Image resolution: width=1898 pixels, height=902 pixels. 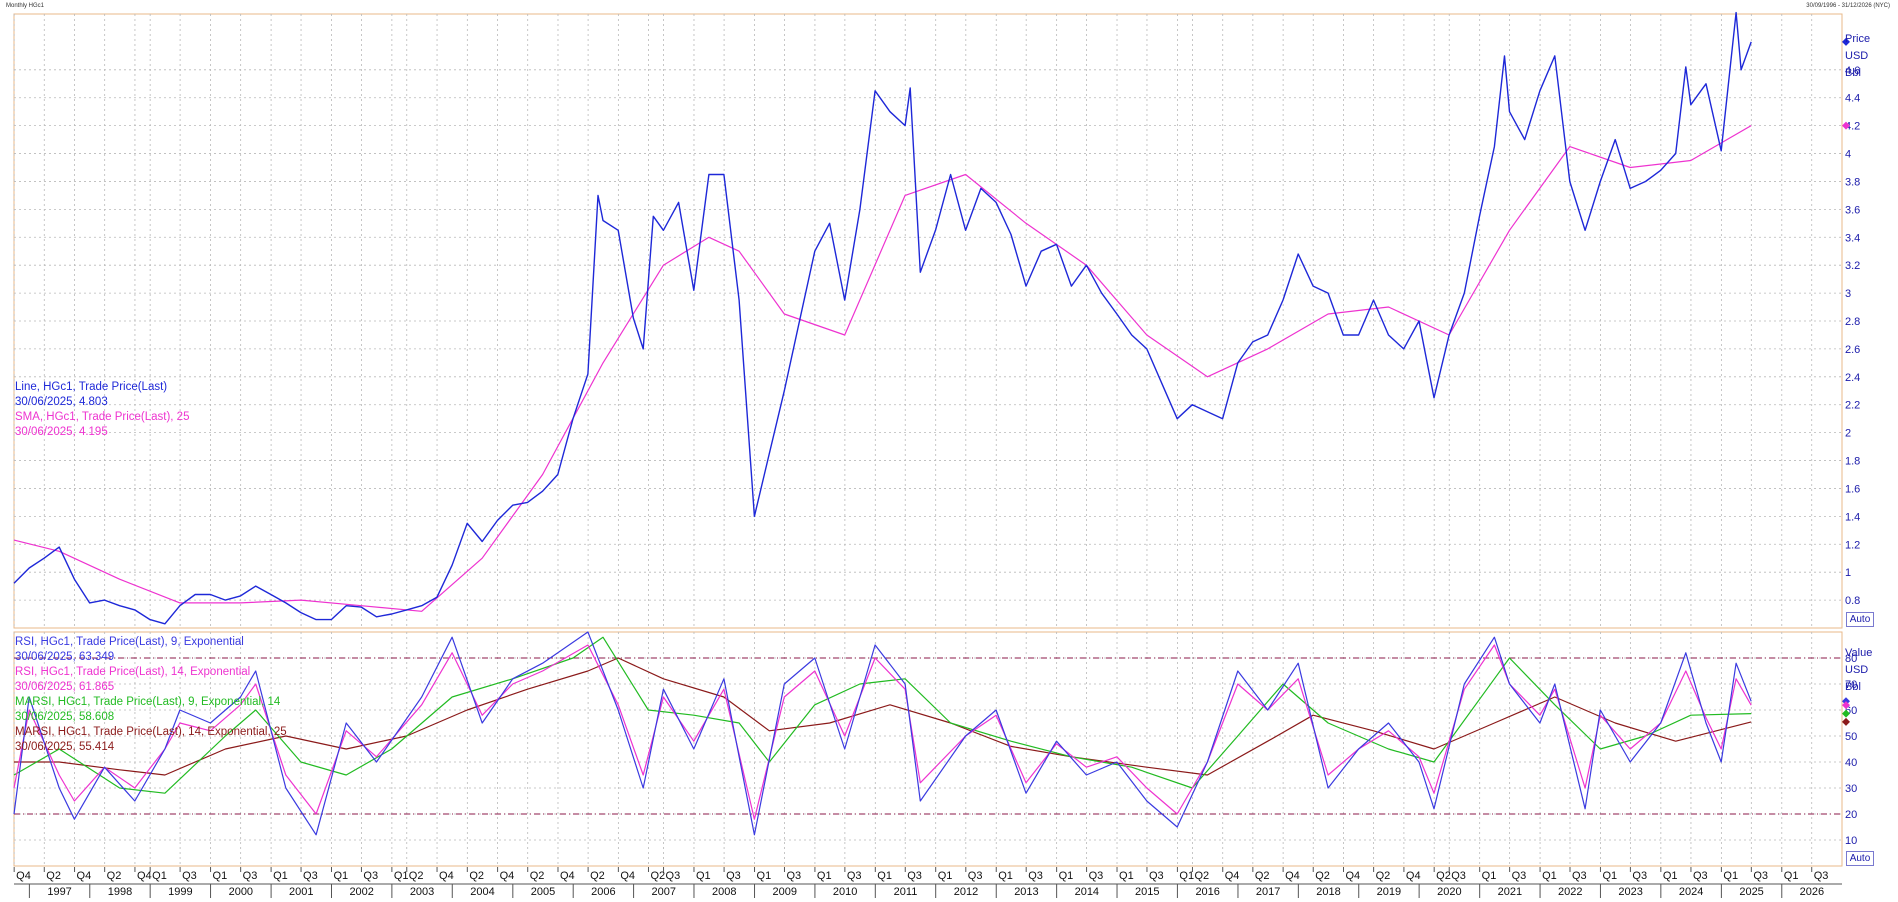 What do you see at coordinates (65, 747) in the screenshot?
I see `oscillator-legend-line-7: 30/06/2025, 55.414` at bounding box center [65, 747].